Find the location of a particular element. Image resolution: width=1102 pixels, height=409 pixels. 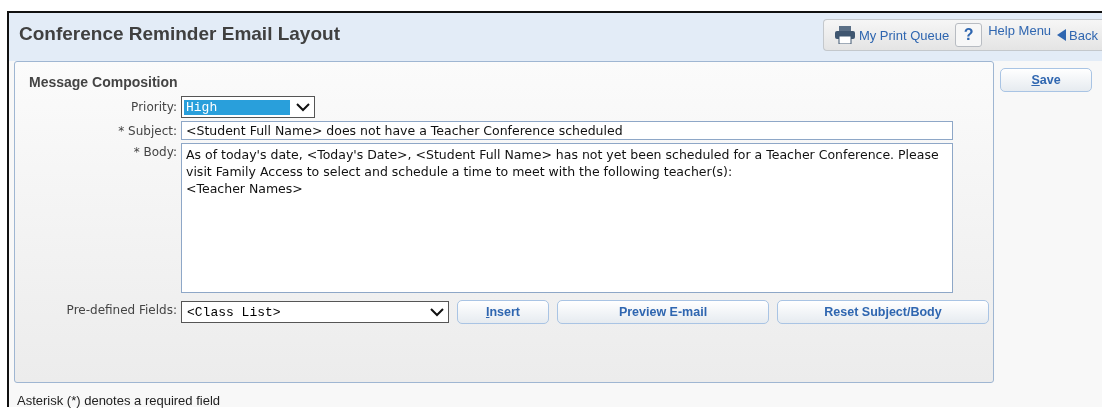

field-label: Pre-defined Fields: is located at coordinates (121, 310).